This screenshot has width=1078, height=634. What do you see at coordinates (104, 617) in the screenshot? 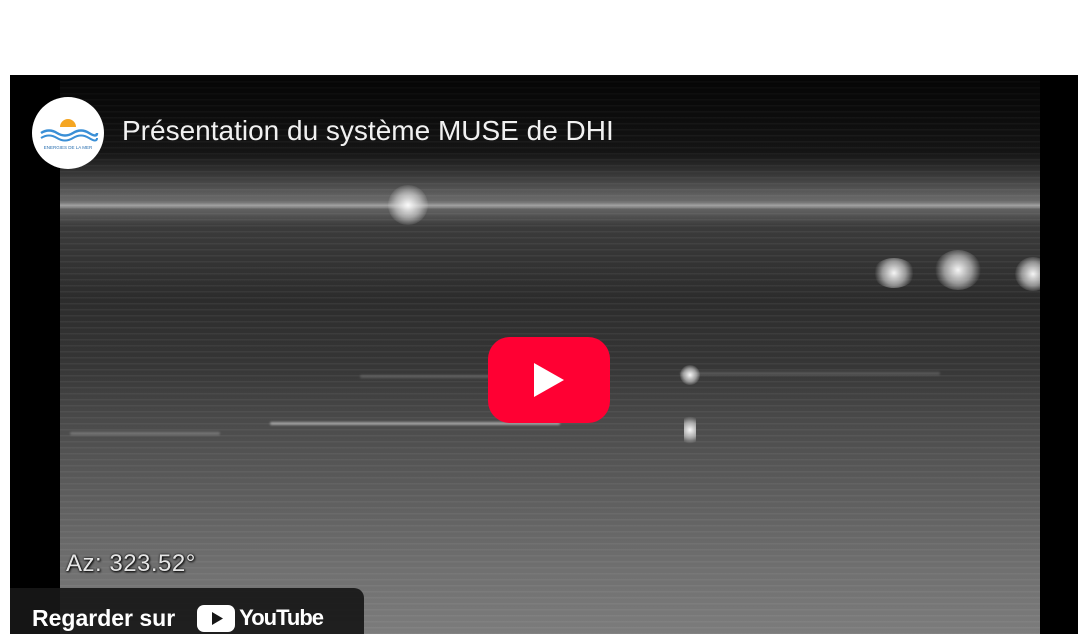
I see `watch-on-label: Regarder sur` at bounding box center [104, 617].